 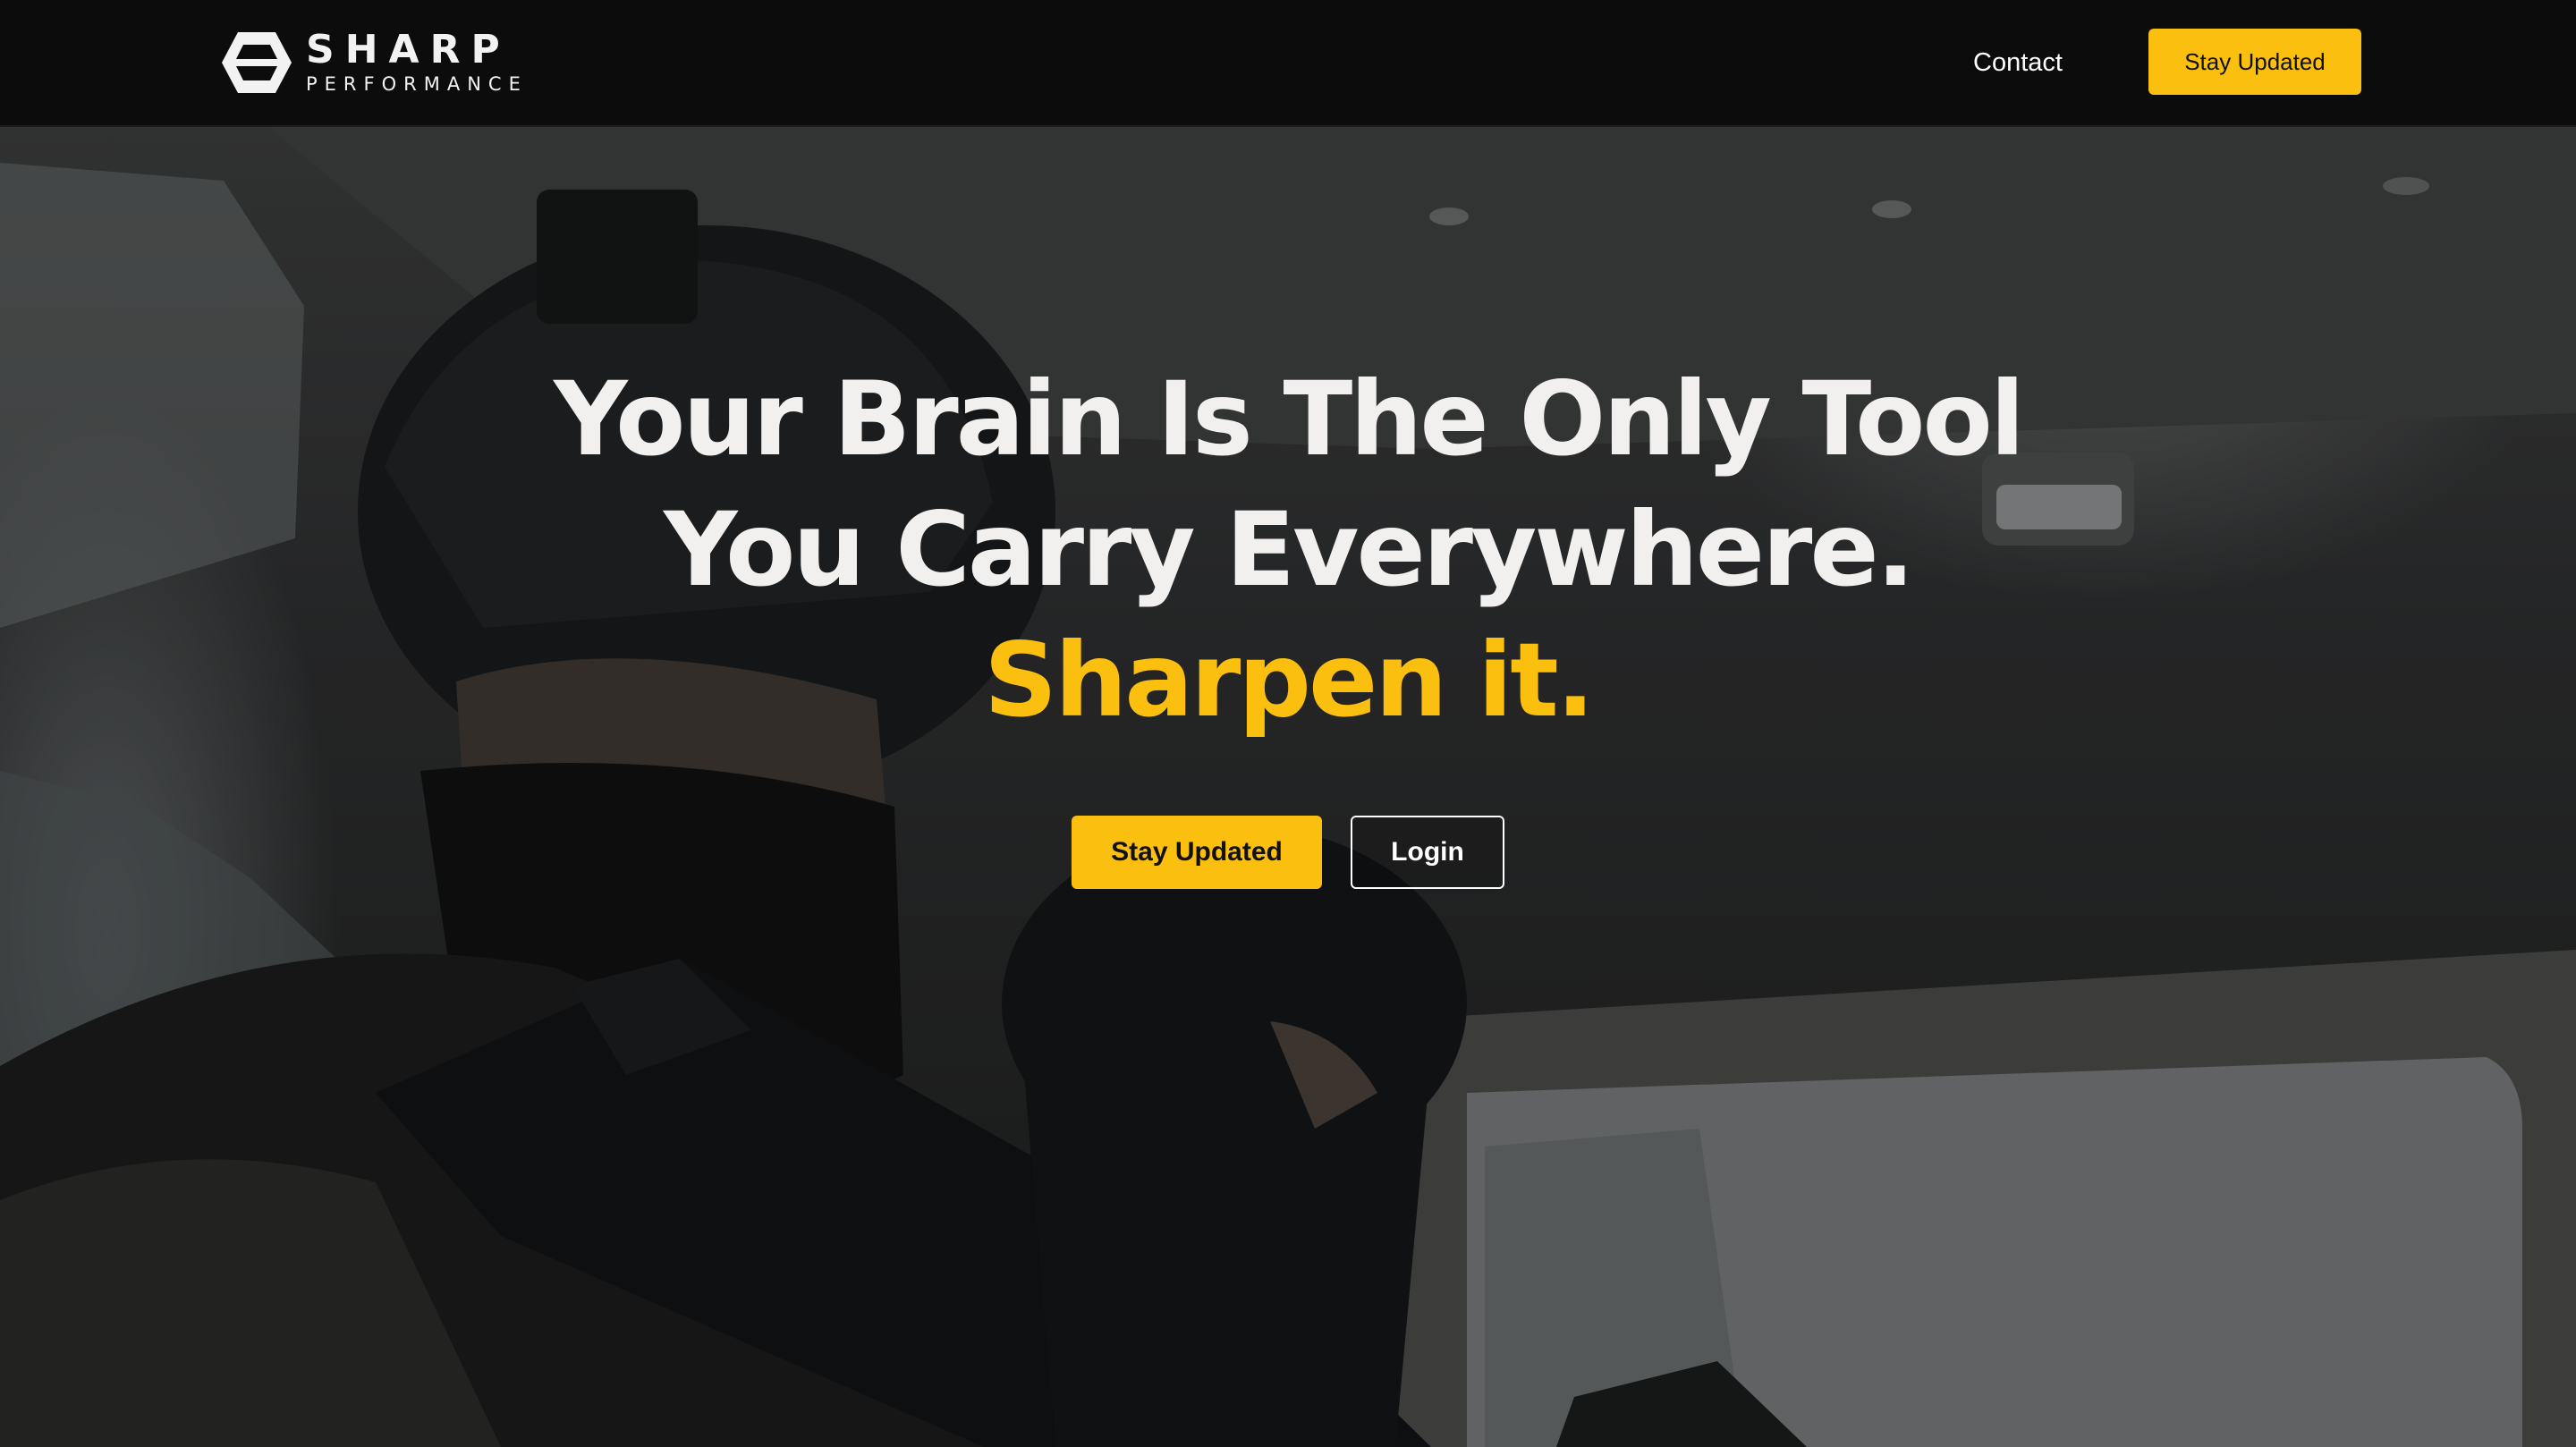 I want to click on hexagon-logo-icon, so click(x=257, y=62).